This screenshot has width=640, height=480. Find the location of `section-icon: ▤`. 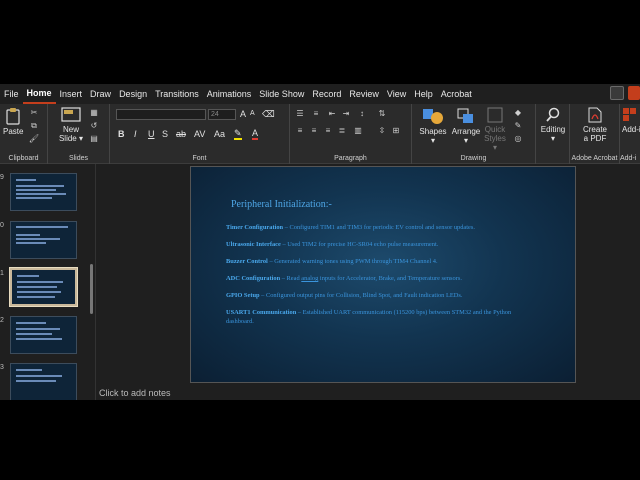

section-icon: ▤ is located at coordinates (94, 139).